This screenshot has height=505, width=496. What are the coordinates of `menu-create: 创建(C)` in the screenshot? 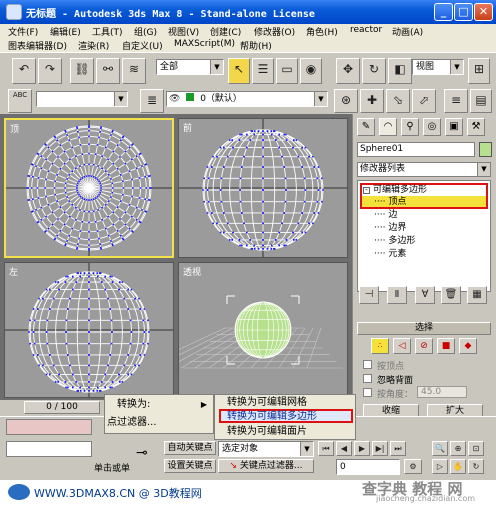 It's located at (225, 31).